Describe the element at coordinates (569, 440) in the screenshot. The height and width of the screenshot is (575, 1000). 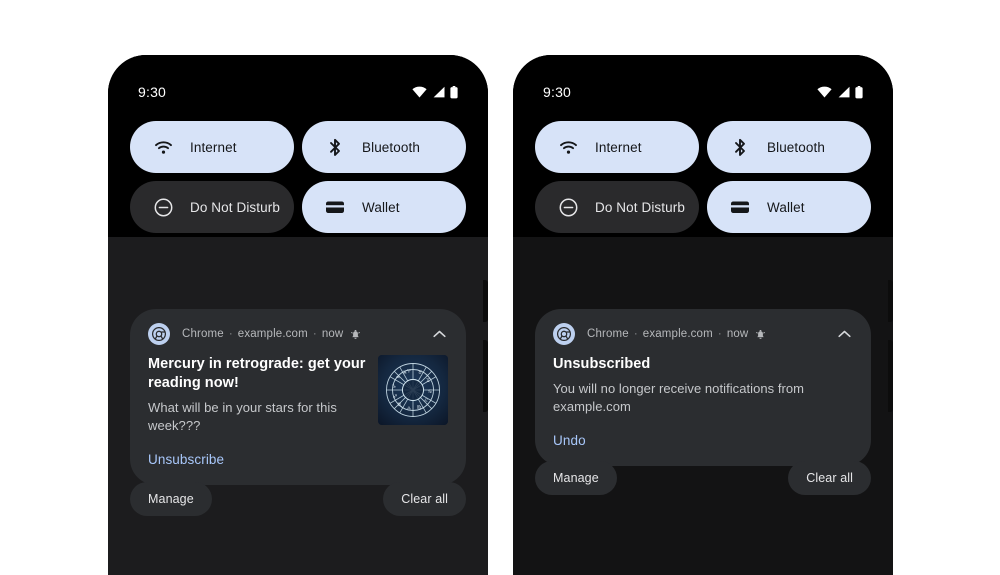
I see `undo-link: Undo` at that location.